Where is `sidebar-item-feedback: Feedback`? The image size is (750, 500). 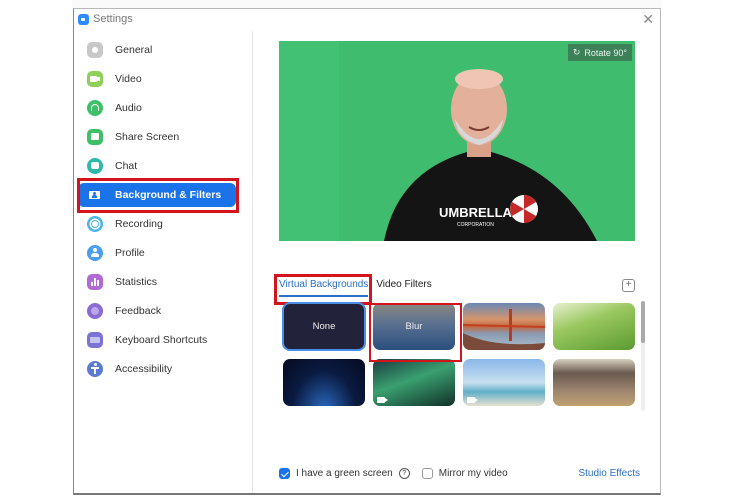 sidebar-item-feedback: Feedback is located at coordinates (157, 311).